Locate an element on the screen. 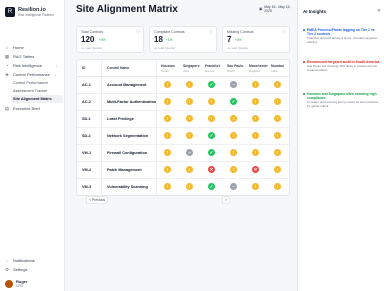 Image resolution: width=384 pixels, height=291 pixels. sidebar-subitem-site-alignment-matrix: Site Alignment Matrix is located at coordinates (37, 99).